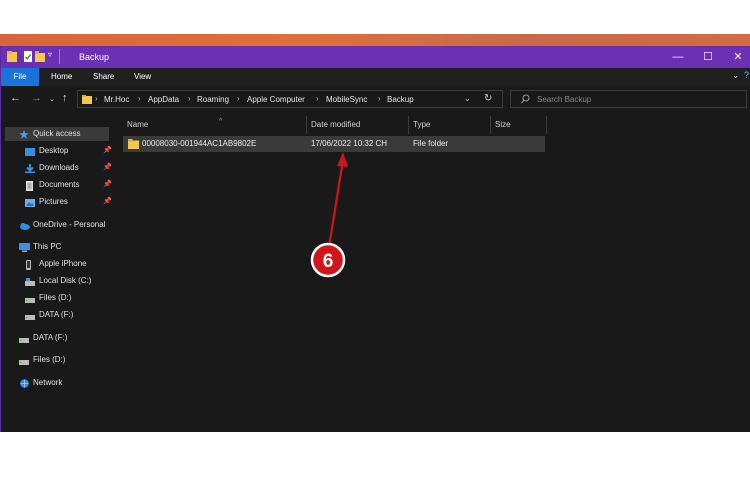 This screenshot has width=750, height=498. I want to click on sidebar-item-files-d-drive: Files (D:), so click(66, 360).